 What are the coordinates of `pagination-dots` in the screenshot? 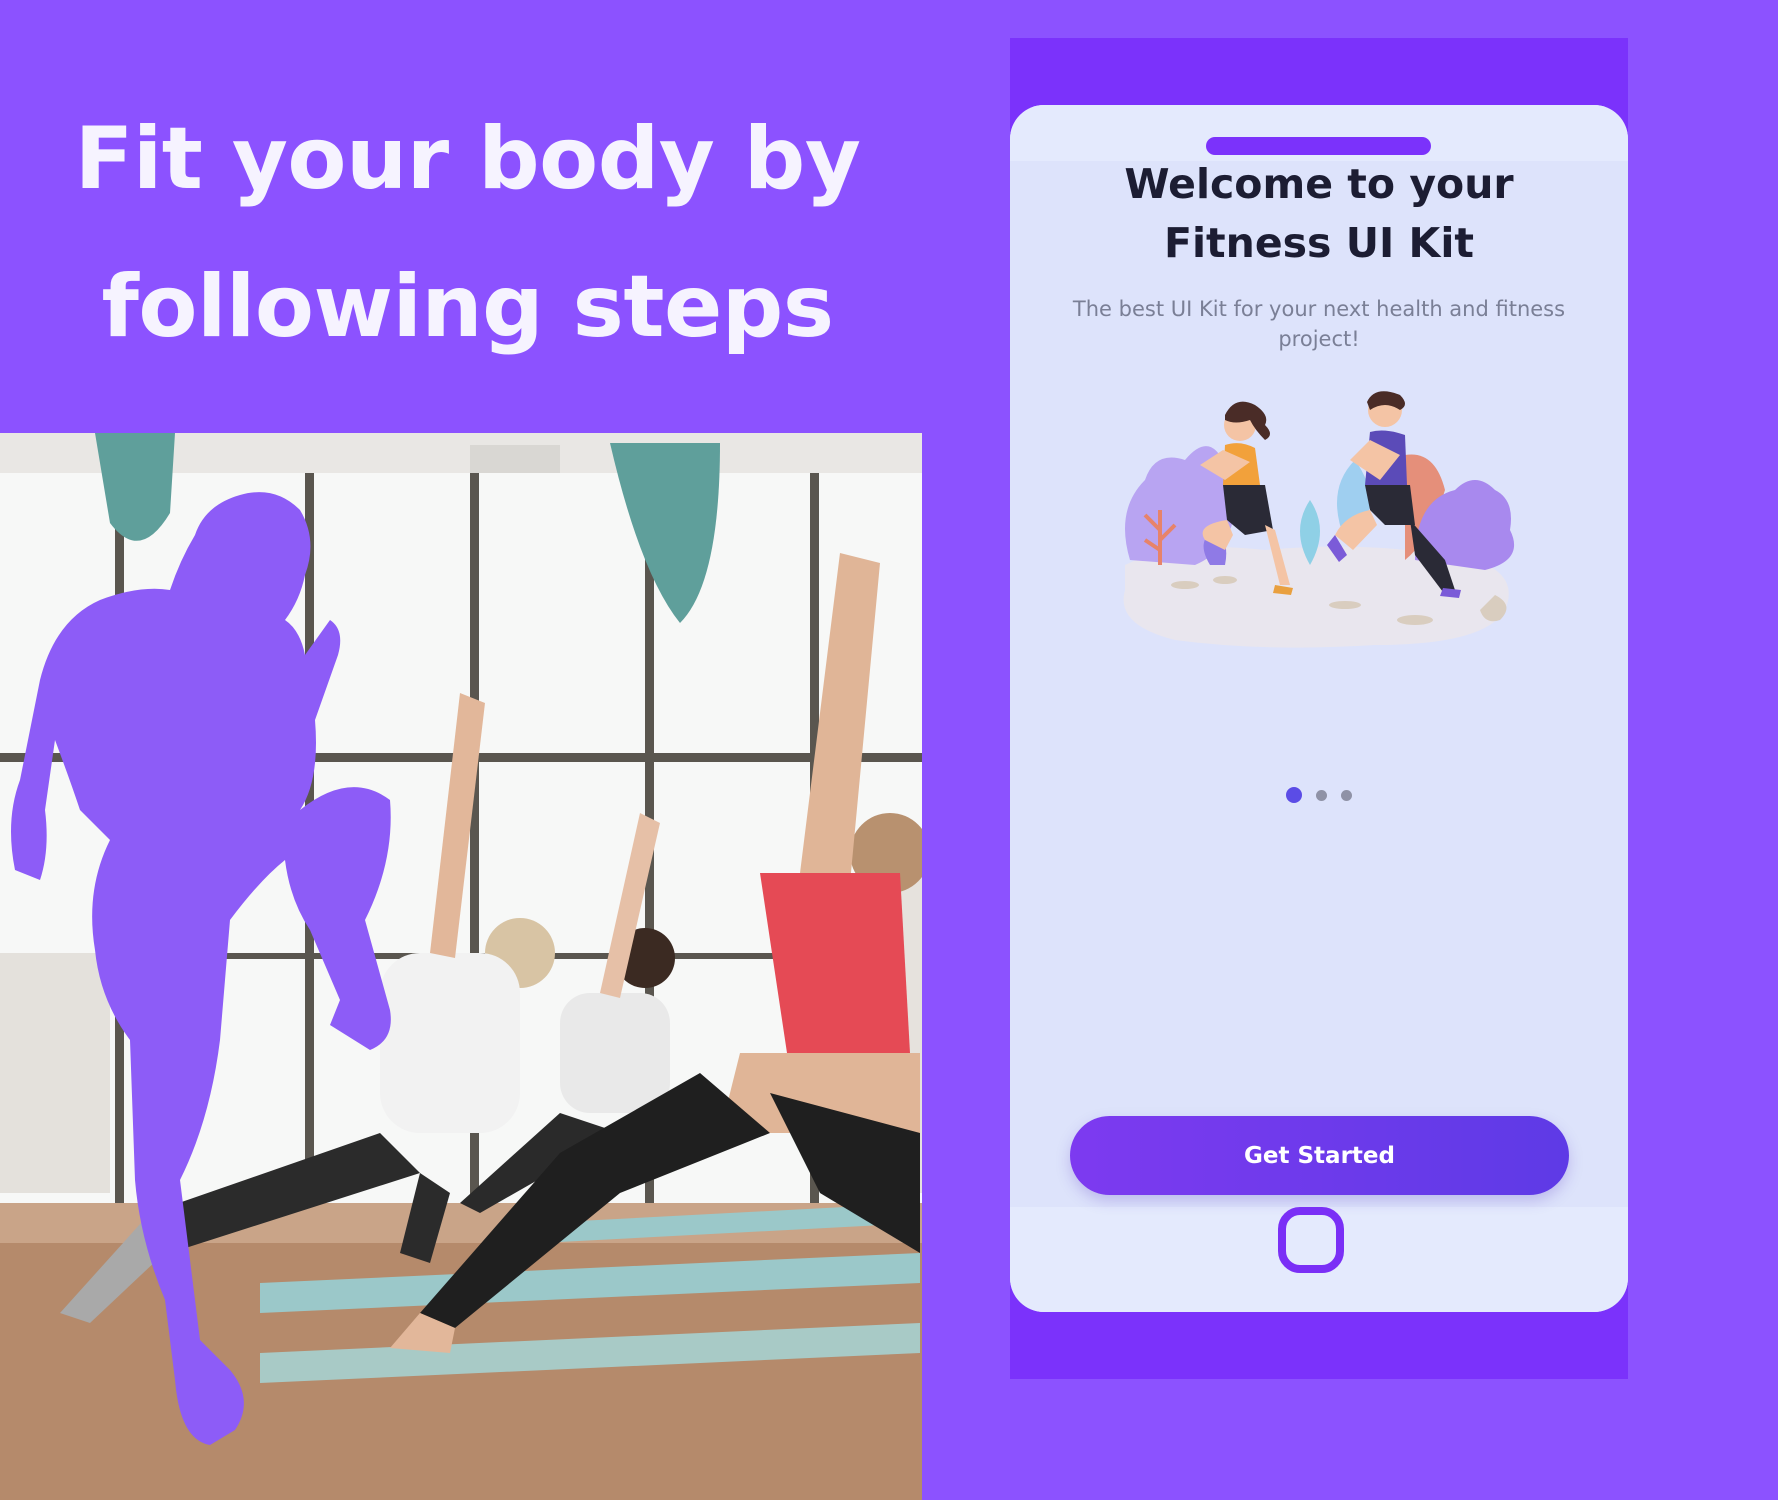 It's located at (1319, 795).